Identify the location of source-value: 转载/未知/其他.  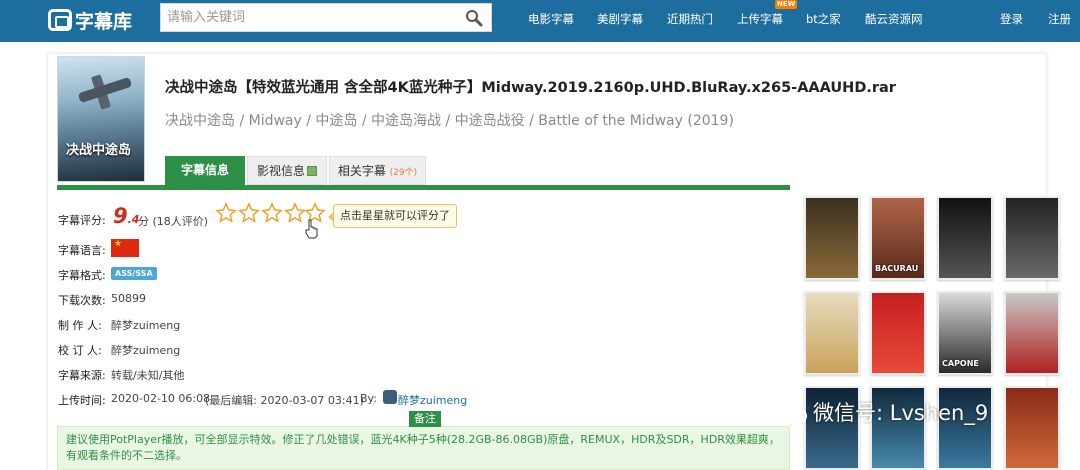
(148, 375).